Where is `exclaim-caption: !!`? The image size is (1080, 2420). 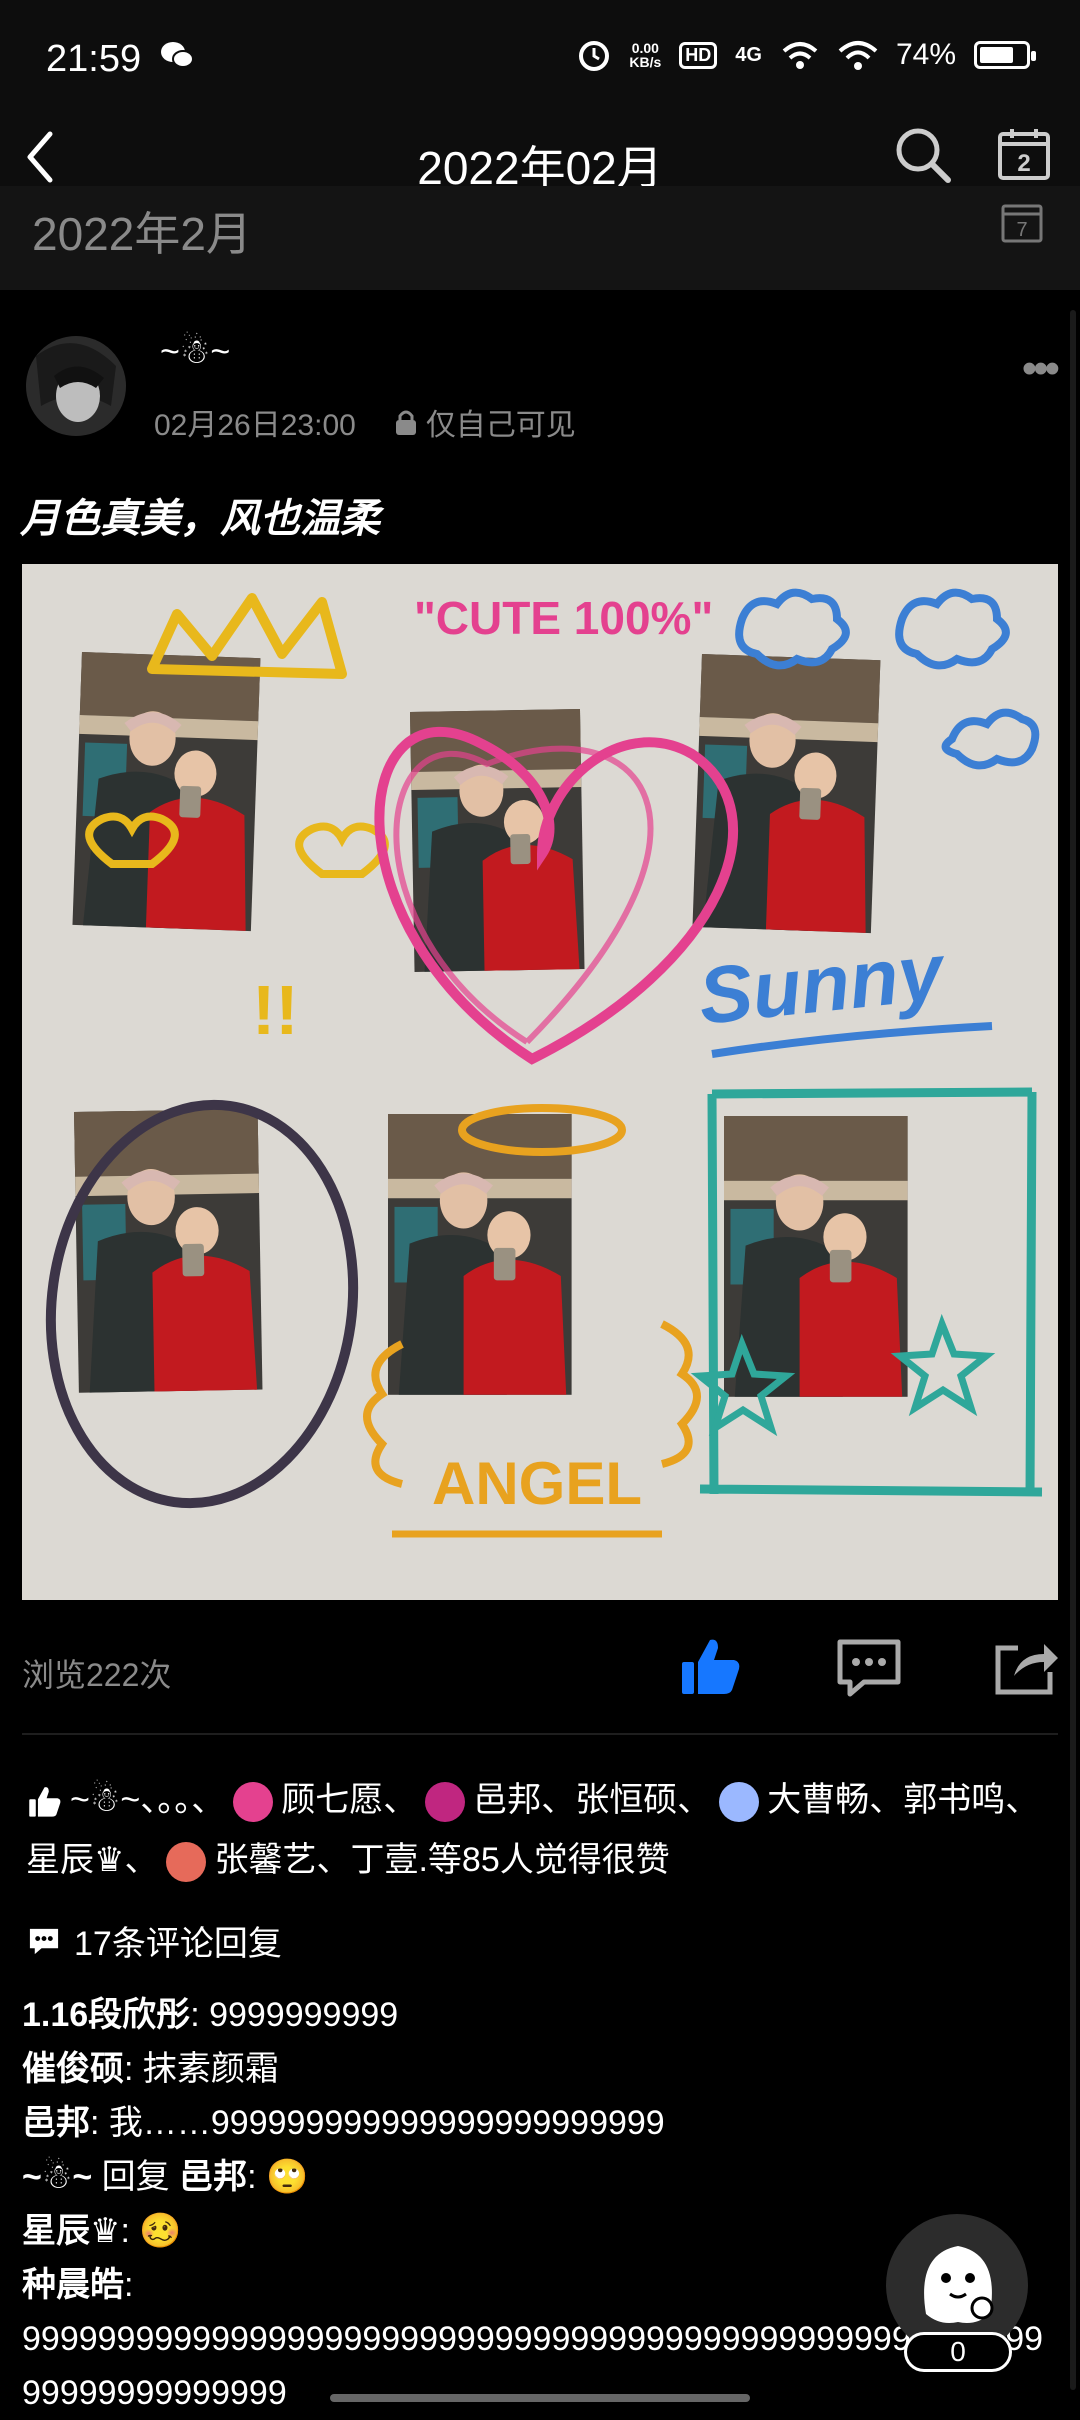 exclaim-caption: !! is located at coordinates (275, 1010).